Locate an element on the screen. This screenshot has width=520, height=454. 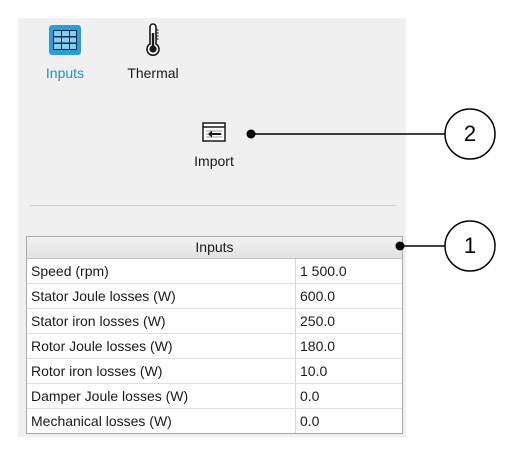
callout-number-2: 2 is located at coordinates (470, 133).